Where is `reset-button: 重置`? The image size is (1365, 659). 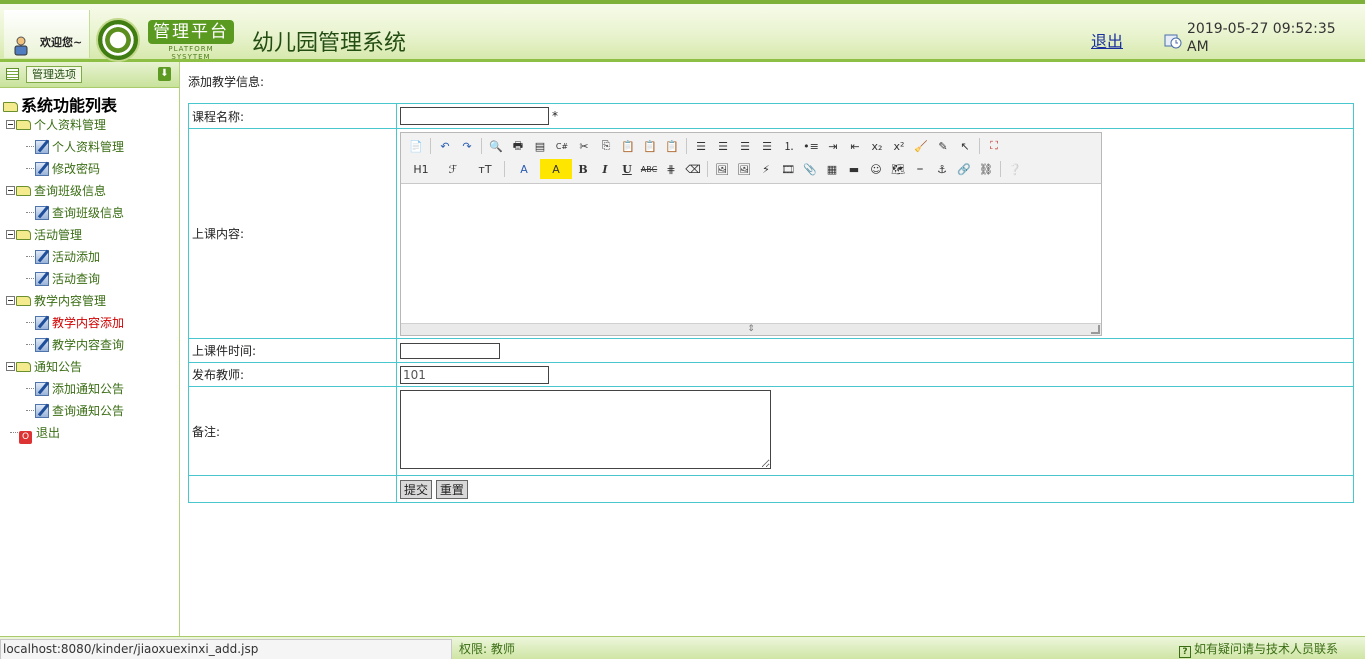 reset-button: 重置 is located at coordinates (451, 489).